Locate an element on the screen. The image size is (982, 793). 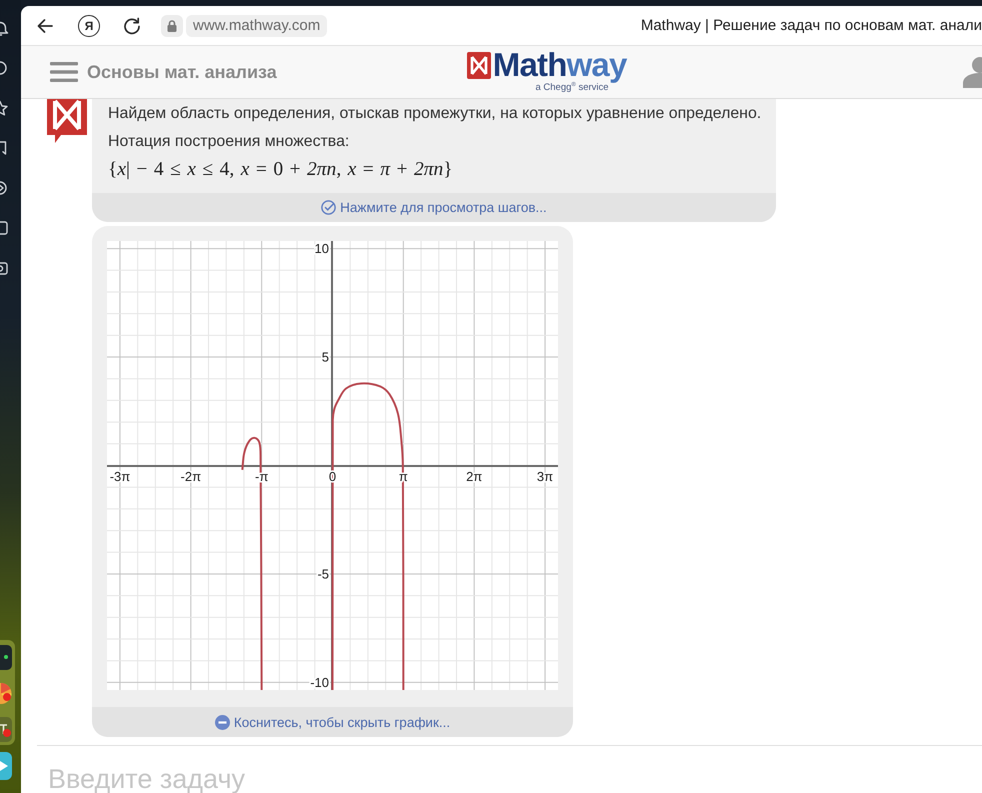
user-icon is located at coordinates (972, 72).